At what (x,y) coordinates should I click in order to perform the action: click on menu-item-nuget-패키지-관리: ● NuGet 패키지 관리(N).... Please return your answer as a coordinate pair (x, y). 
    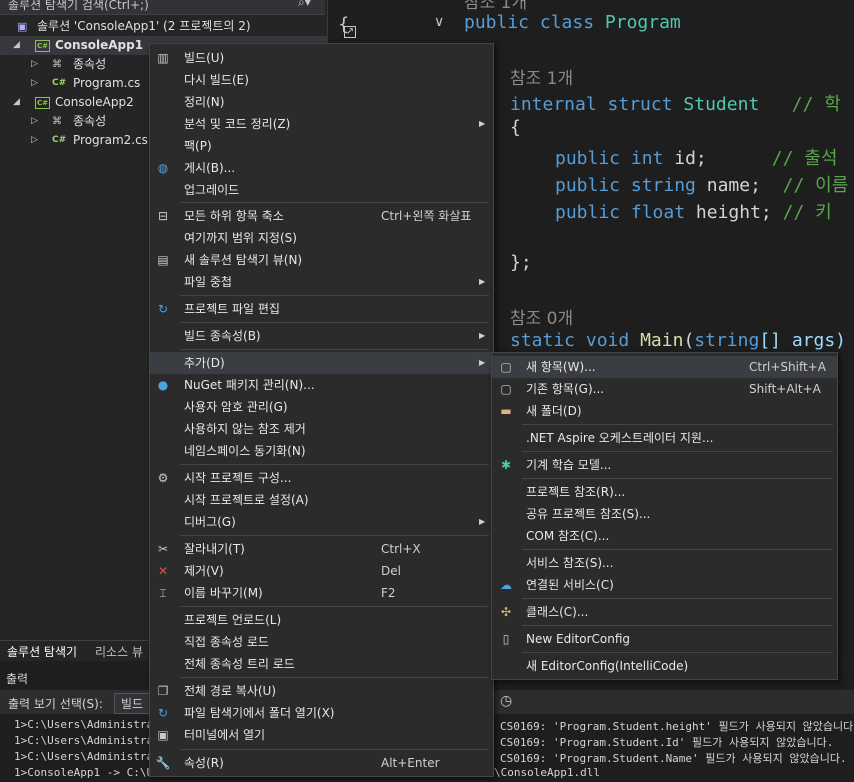
    Looking at the image, I should click on (321, 385).